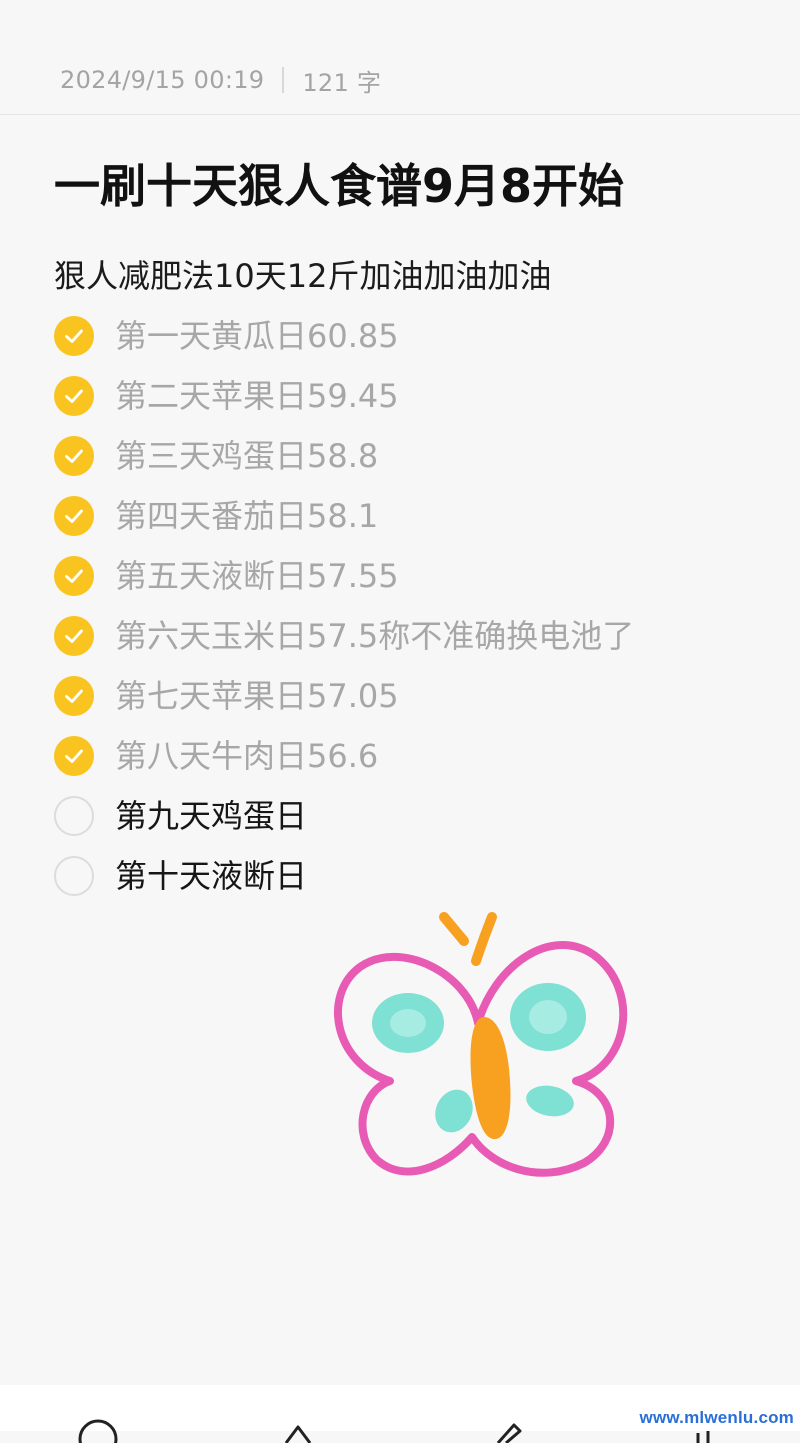 The width and height of the screenshot is (800, 1443). What do you see at coordinates (257, 696) in the screenshot?
I see `checklist-item-text: 第七天苹果日57.05` at bounding box center [257, 696].